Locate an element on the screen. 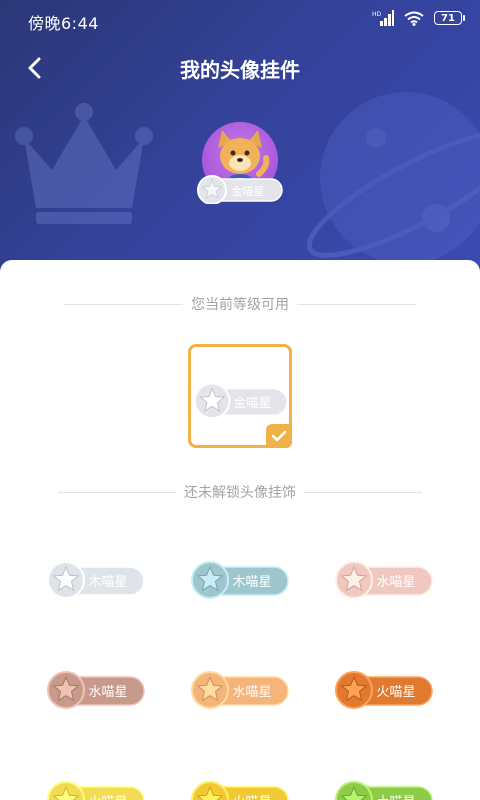  section-label-locked: 还未解锁头像挂饰 is located at coordinates (240, 493).